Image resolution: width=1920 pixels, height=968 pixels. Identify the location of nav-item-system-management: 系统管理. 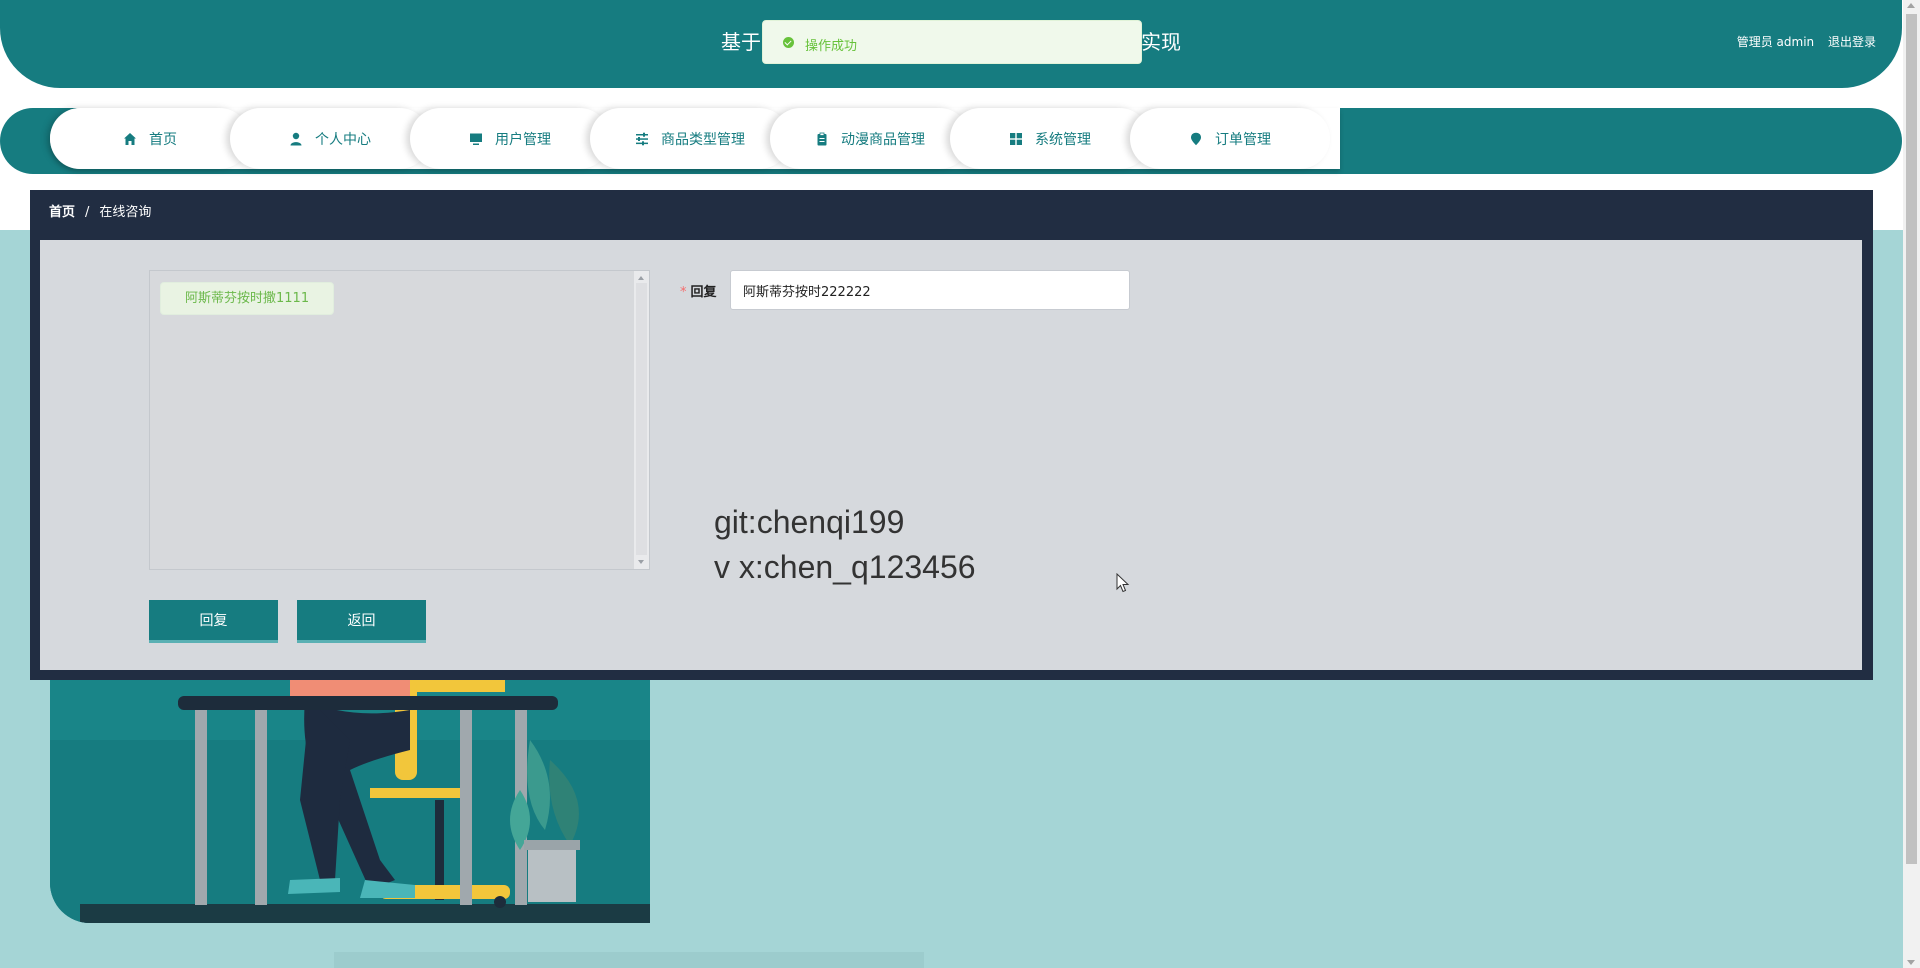
(1050, 138).